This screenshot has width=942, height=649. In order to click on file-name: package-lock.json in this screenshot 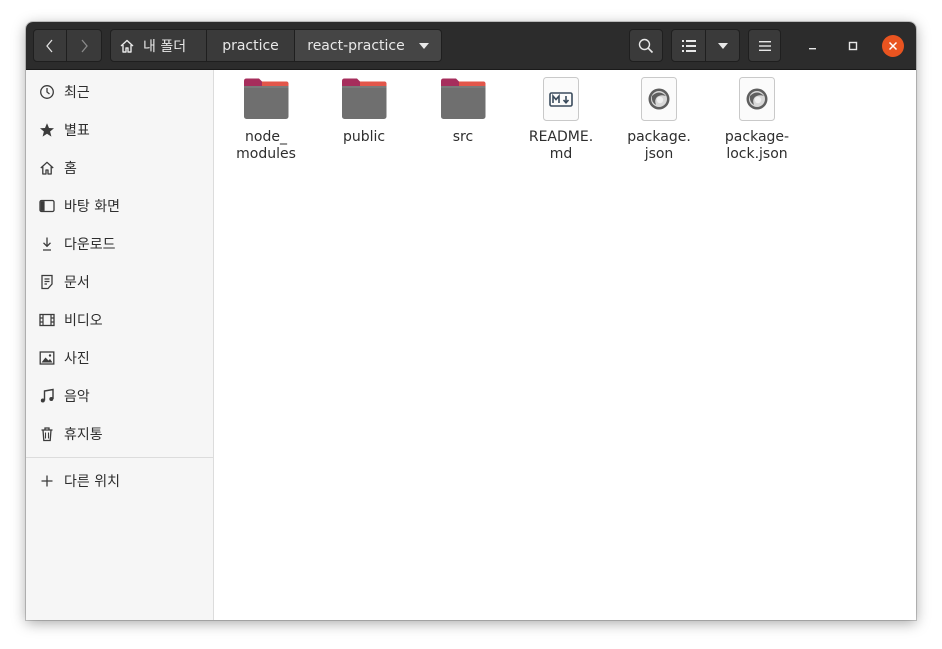, I will do `click(757, 145)`.